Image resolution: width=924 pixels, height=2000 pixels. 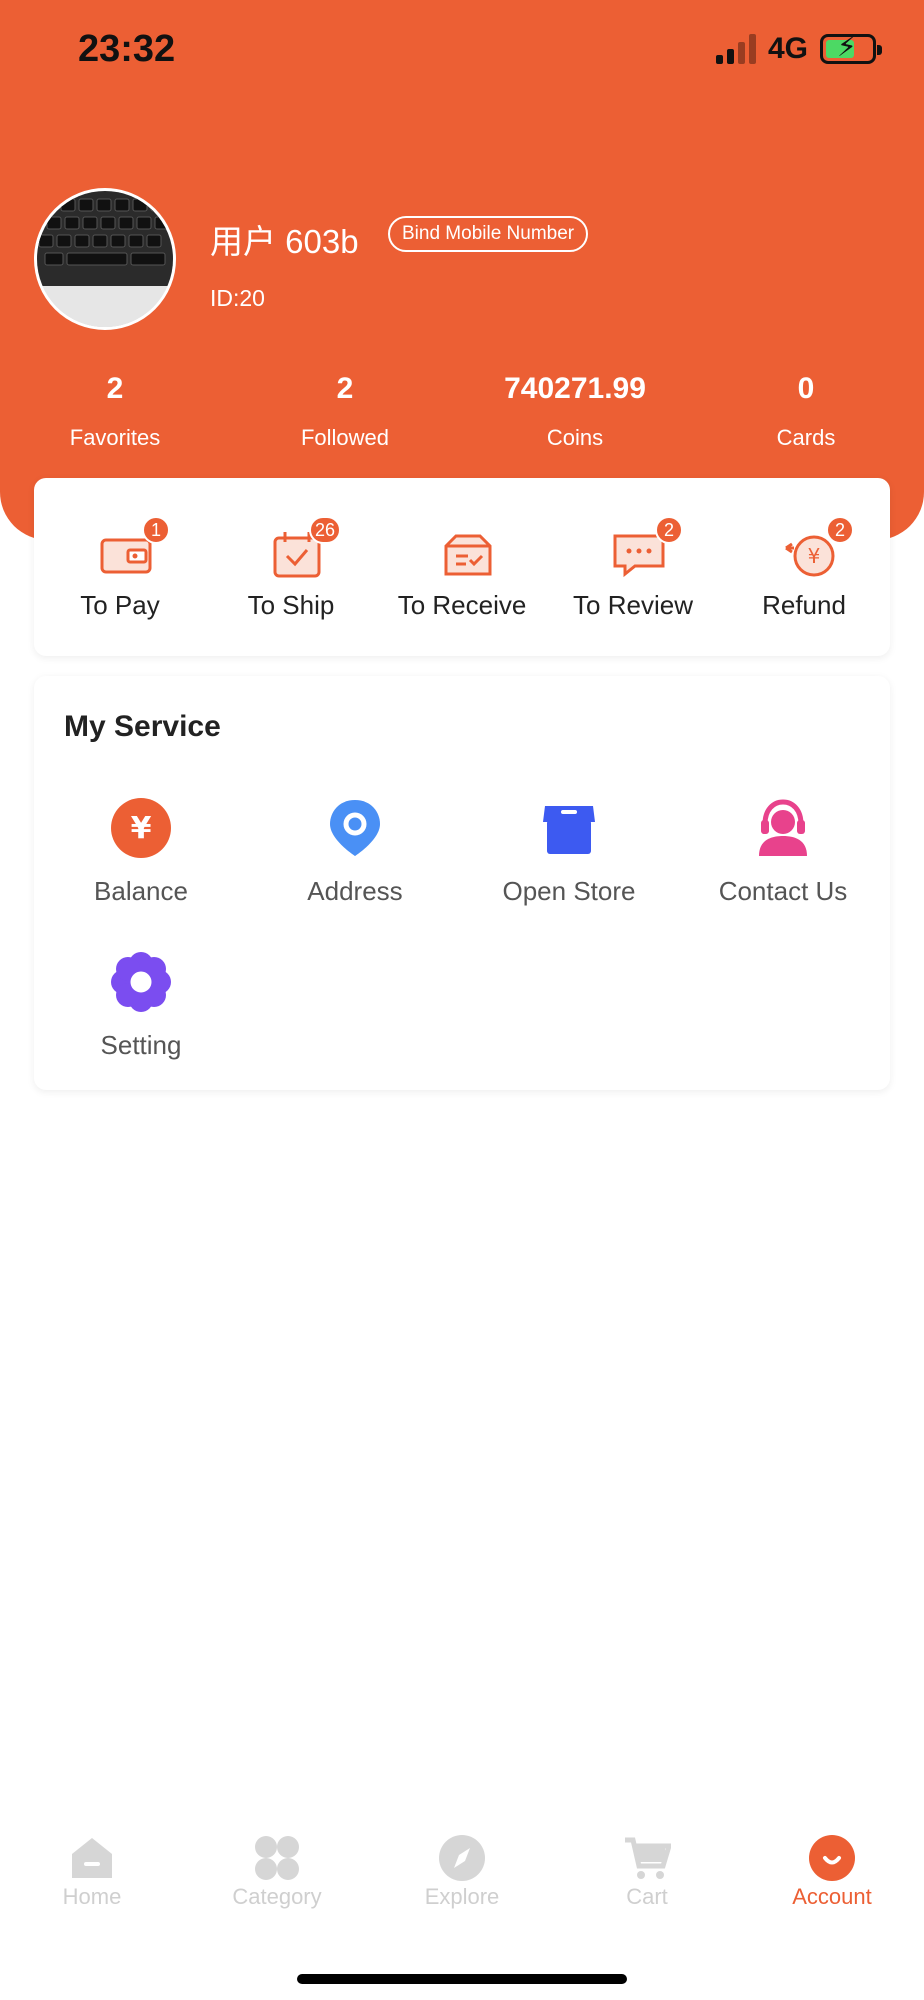 What do you see at coordinates (488, 234) in the screenshot?
I see `bind-mobile-button: Bind Mobile Number` at bounding box center [488, 234].